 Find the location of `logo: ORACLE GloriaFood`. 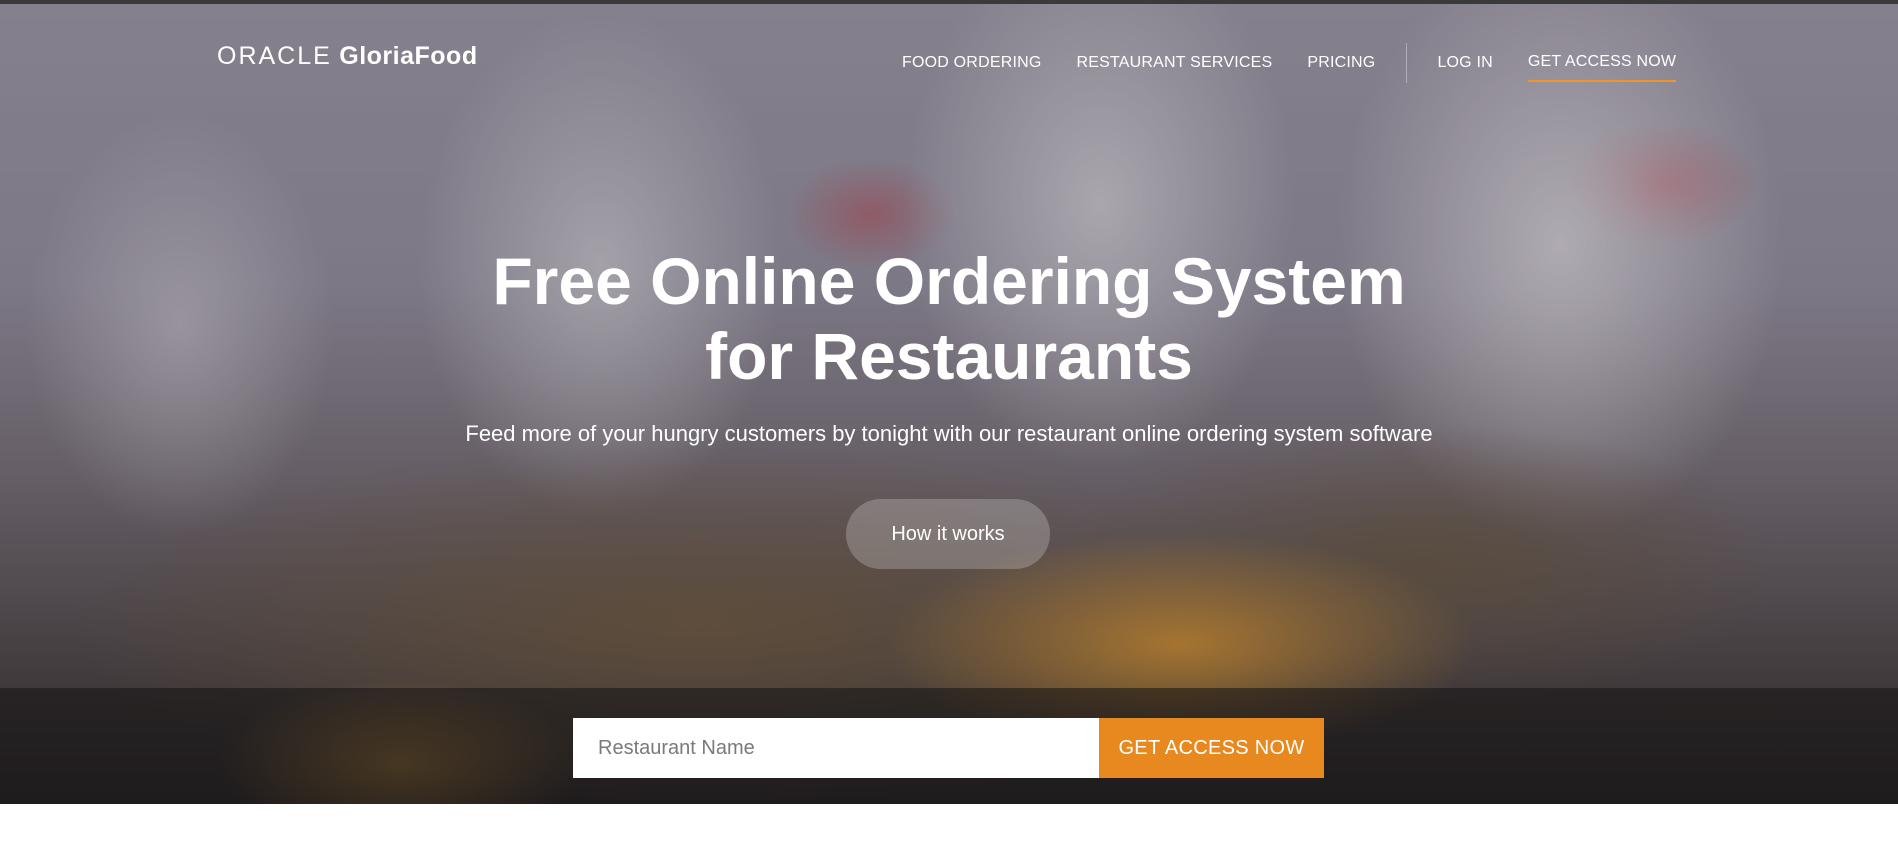

logo: ORACLE GloriaFood is located at coordinates (347, 56).